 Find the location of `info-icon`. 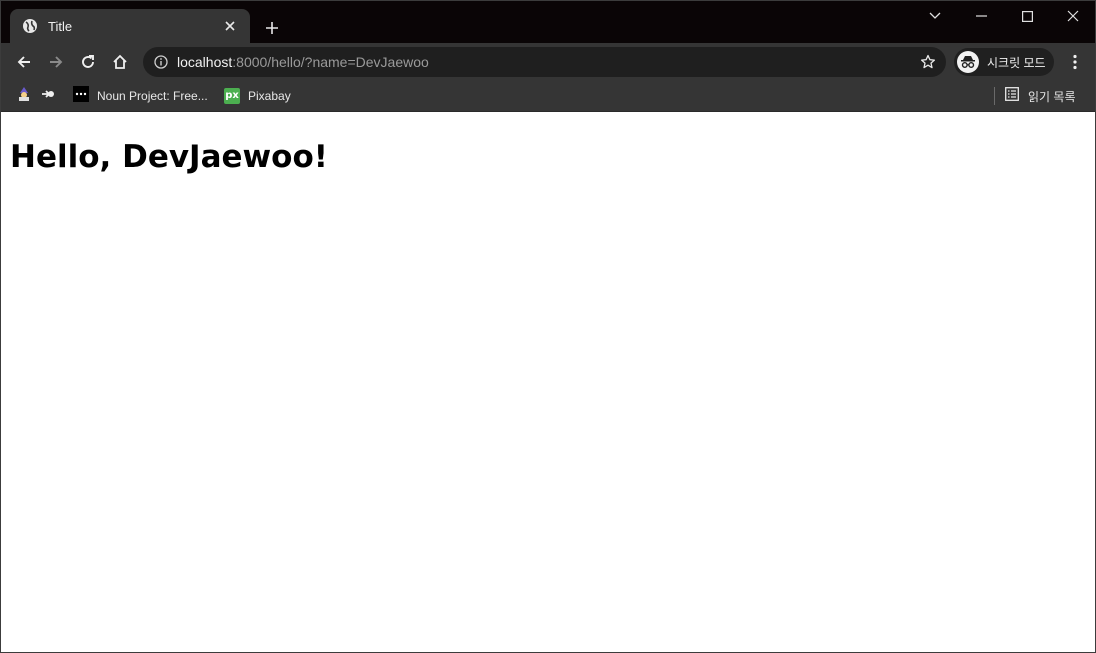

info-icon is located at coordinates (161, 62).